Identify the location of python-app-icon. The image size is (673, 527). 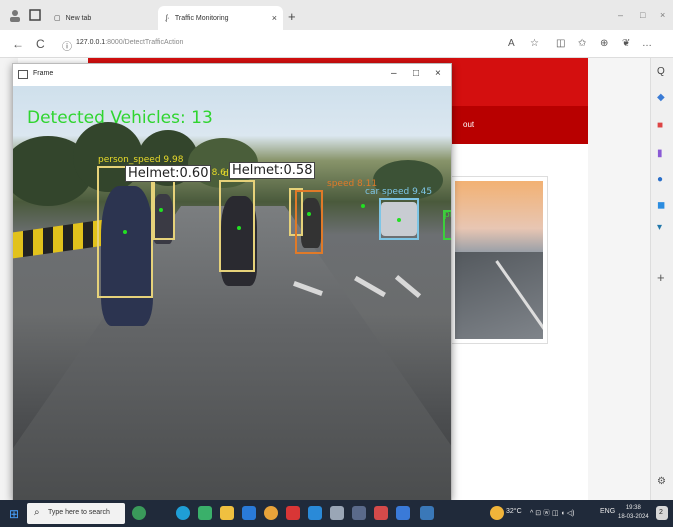
(427, 513).